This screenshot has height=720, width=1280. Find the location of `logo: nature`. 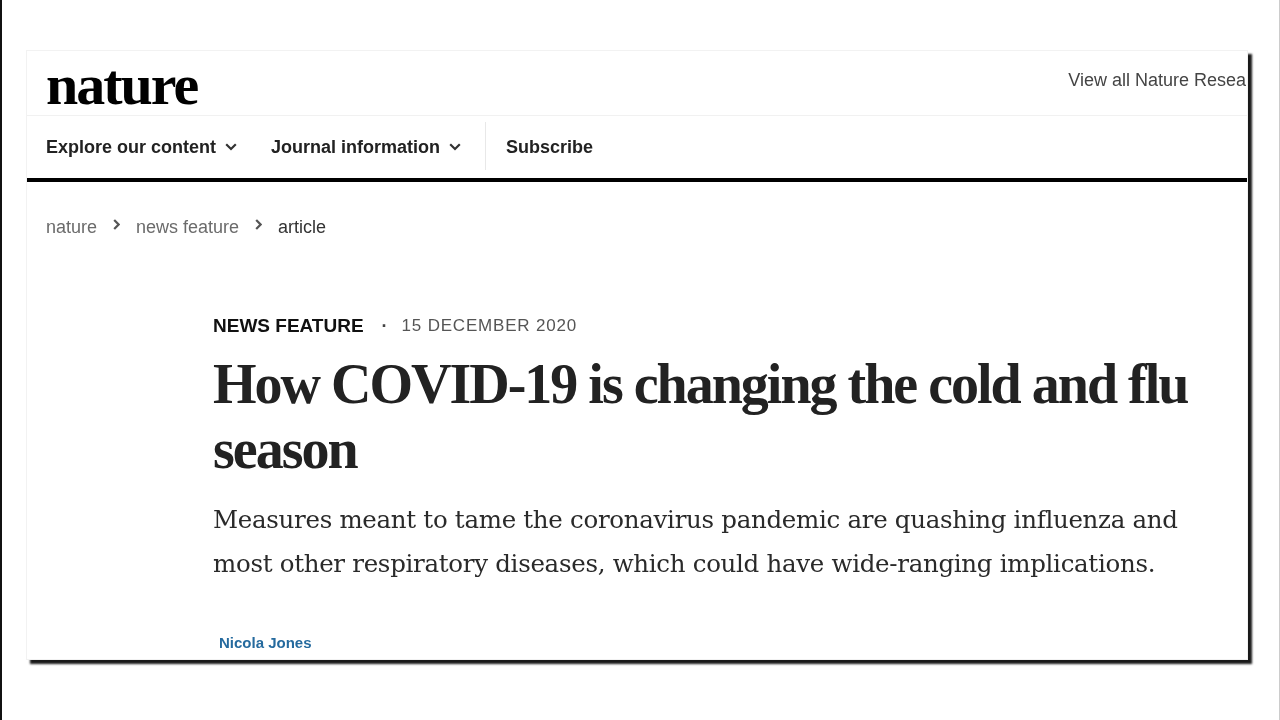

logo: nature is located at coordinates (122, 85).